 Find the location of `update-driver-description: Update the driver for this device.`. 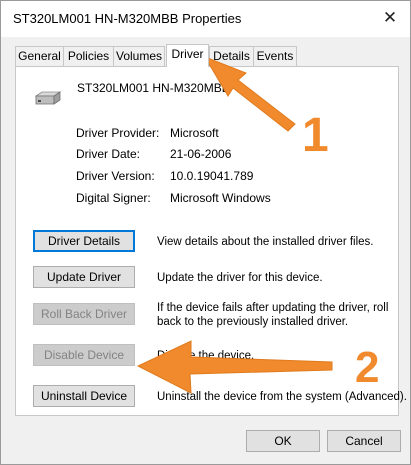

update-driver-description: Update the driver for this device. is located at coordinates (240, 278).